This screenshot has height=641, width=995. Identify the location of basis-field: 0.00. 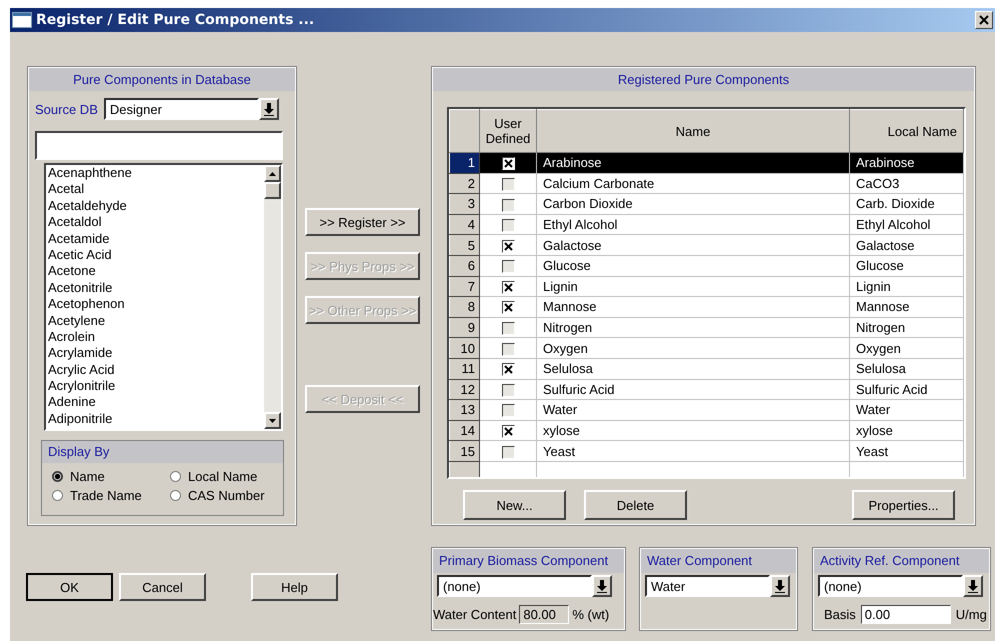
(905, 614).